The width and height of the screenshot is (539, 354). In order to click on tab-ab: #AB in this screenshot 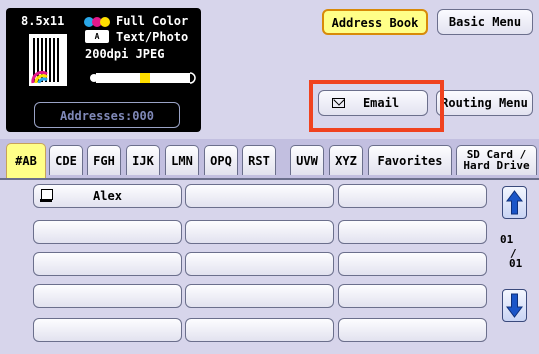, I will do `click(26, 161)`.